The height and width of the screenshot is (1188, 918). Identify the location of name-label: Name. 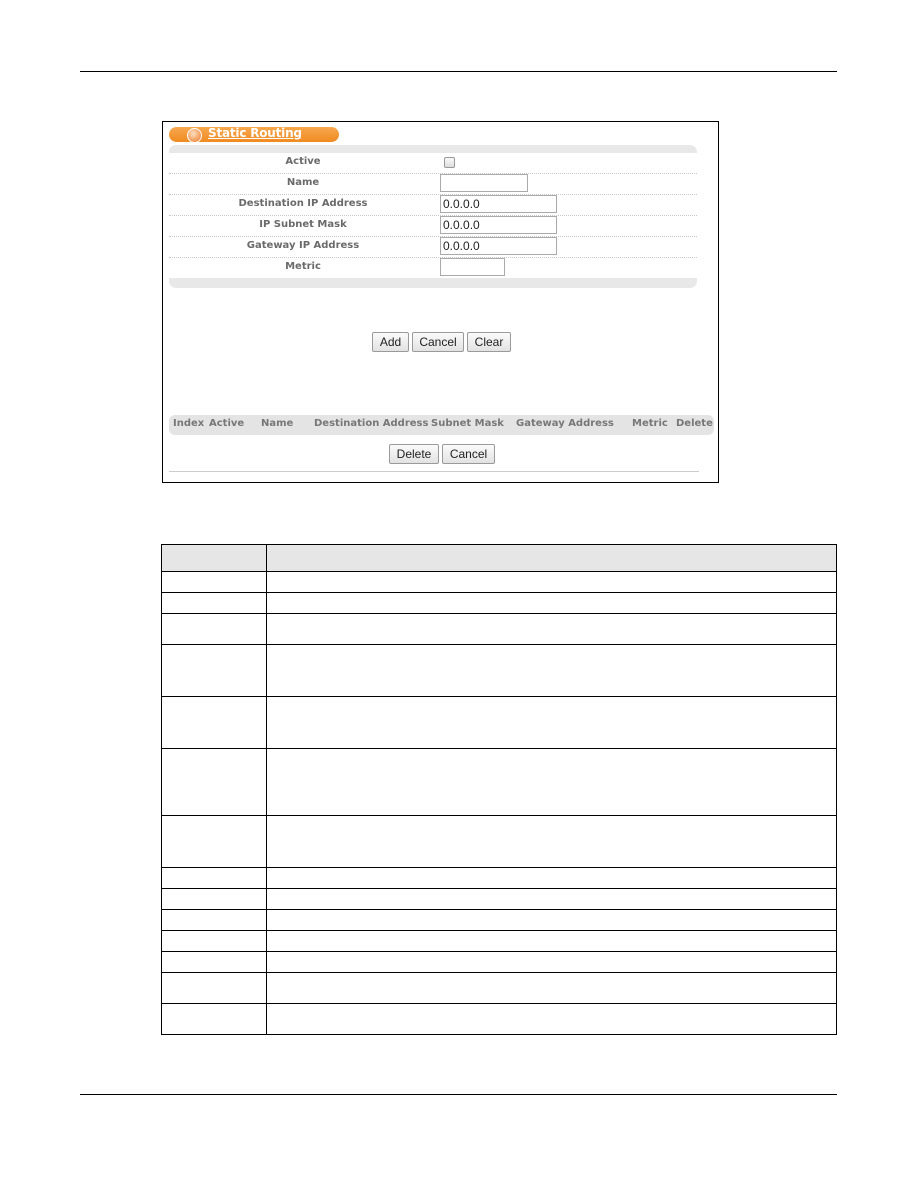
(303, 182).